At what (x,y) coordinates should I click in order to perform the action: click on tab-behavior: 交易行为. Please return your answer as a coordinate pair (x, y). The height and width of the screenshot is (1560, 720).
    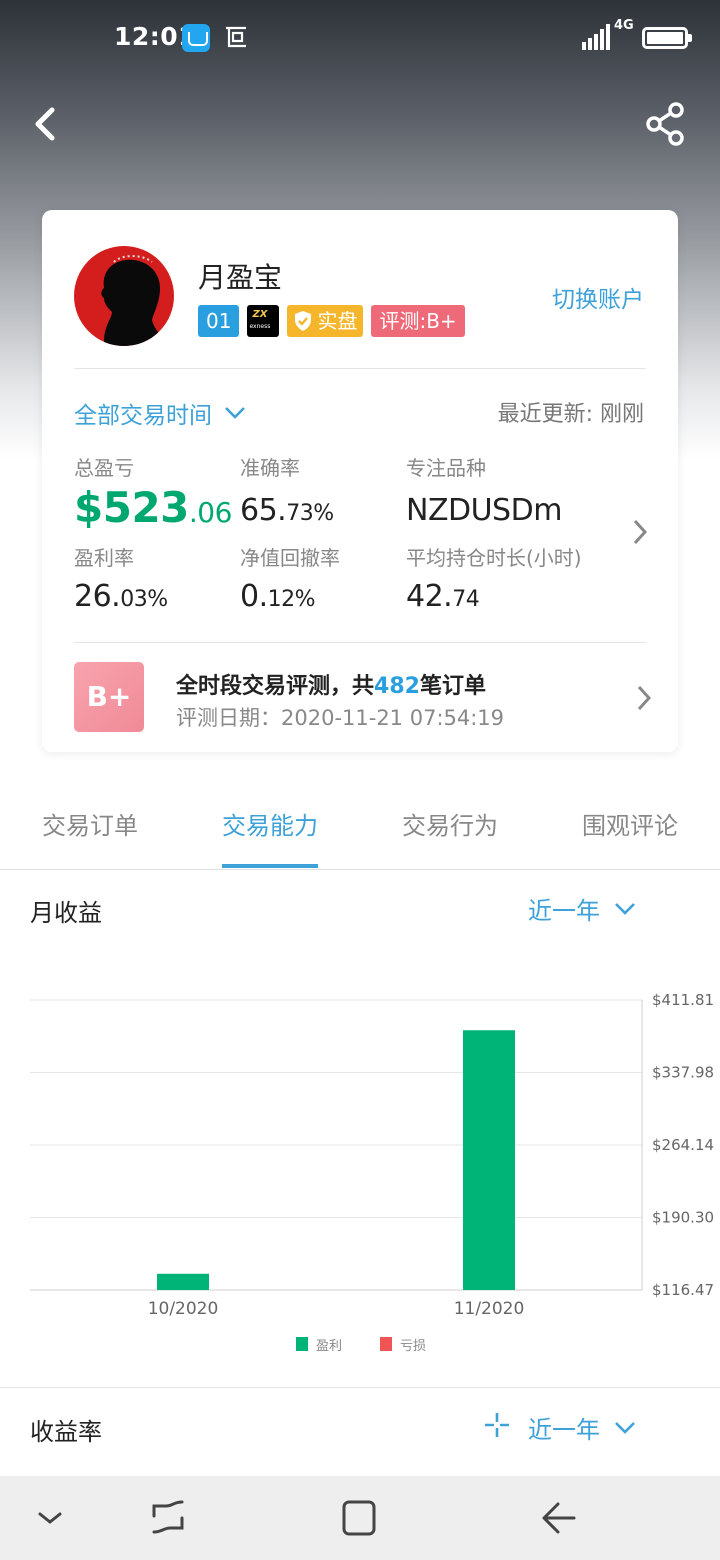
    Looking at the image, I should click on (450, 823).